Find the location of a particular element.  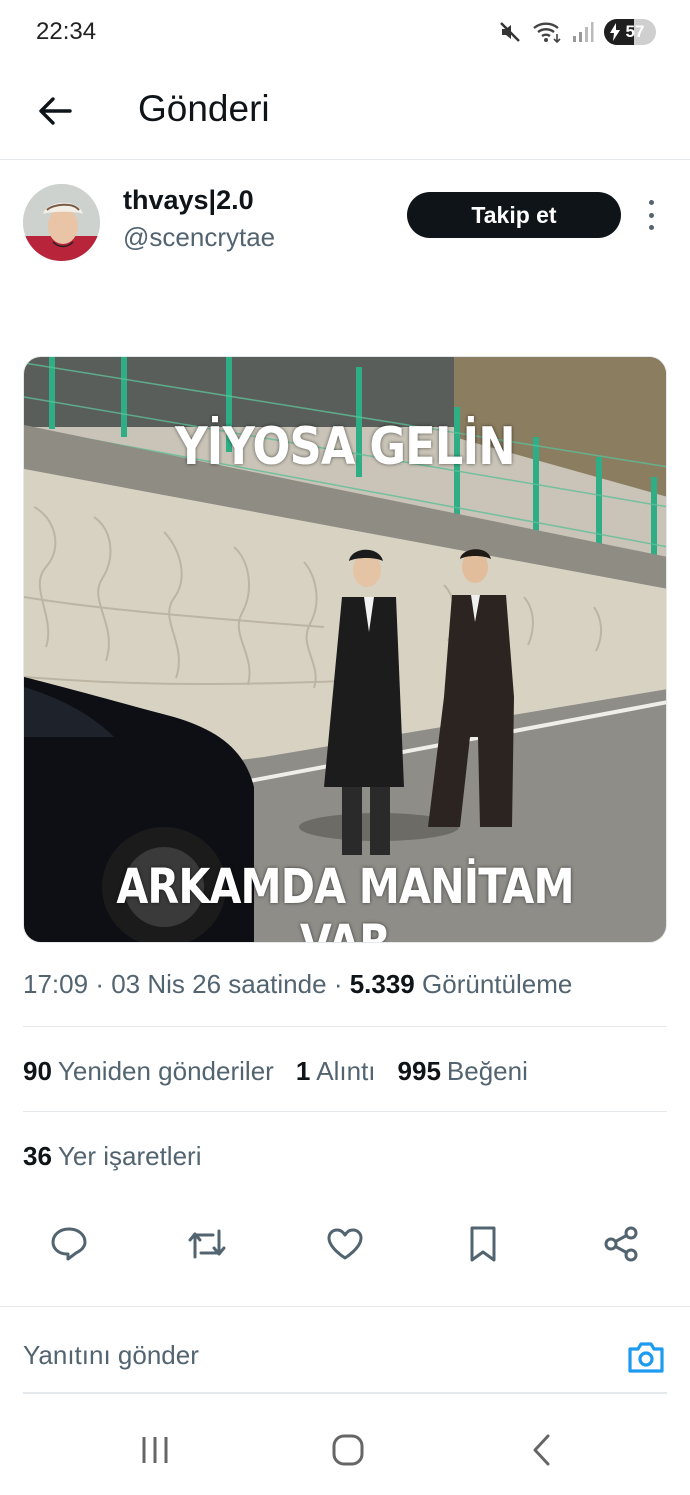

repost-icon is located at coordinates (207, 1244).